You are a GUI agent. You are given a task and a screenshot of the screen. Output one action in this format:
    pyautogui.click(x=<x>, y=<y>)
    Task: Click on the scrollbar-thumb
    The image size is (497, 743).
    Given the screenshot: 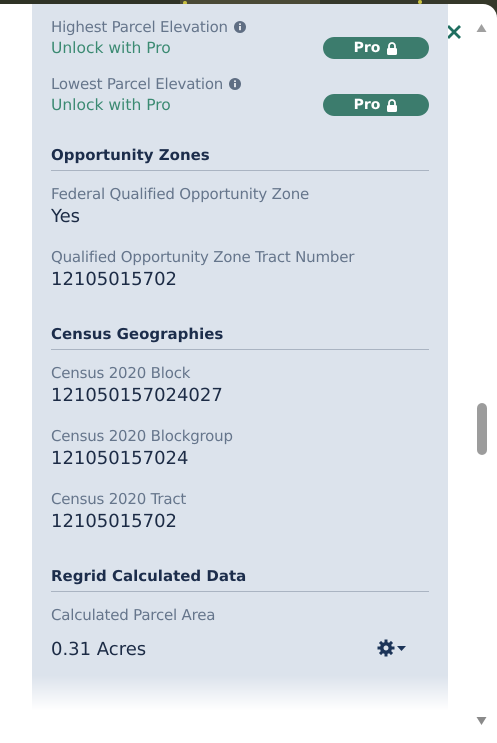 What is the action you would take?
    pyautogui.click(x=482, y=429)
    